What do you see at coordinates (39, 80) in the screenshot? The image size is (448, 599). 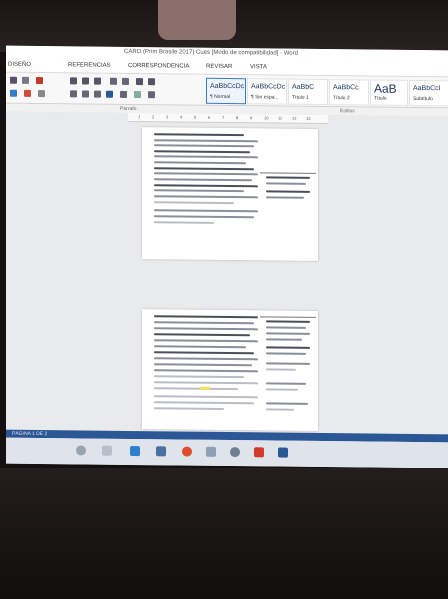 I see `text-color-icon` at bounding box center [39, 80].